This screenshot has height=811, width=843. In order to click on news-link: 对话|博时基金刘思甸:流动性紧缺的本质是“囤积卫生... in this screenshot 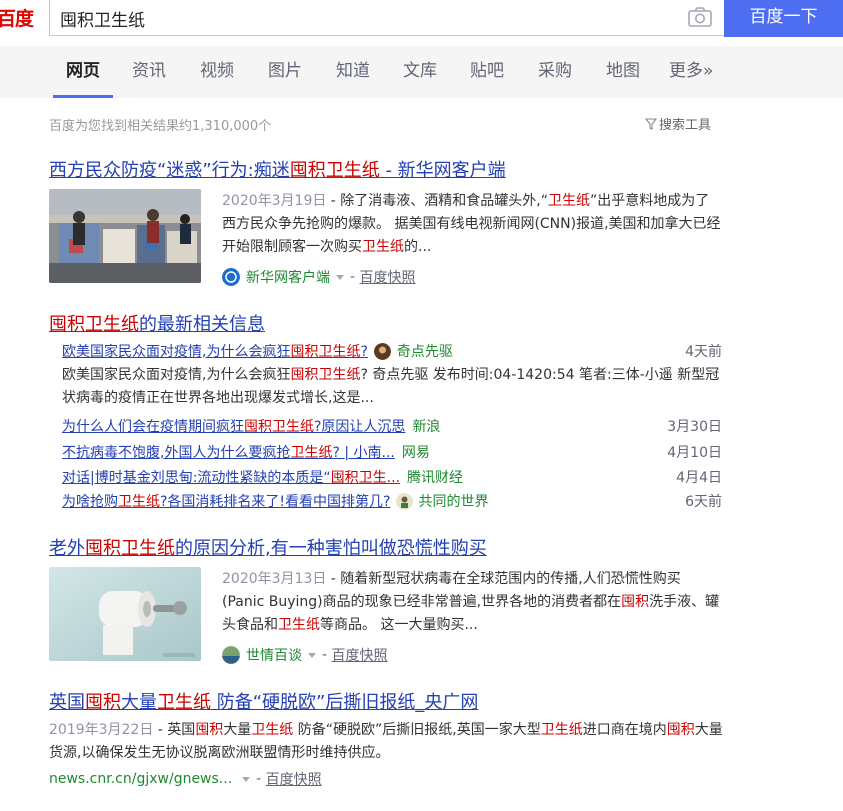, I will do `click(231, 477)`.